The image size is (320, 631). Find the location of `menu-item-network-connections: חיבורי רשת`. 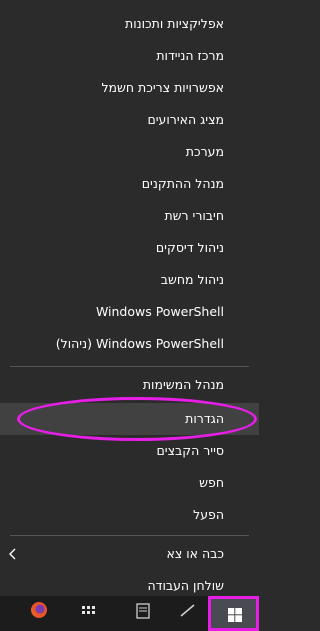

menu-item-network-connections: חיבורי רשת is located at coordinates (129, 216).